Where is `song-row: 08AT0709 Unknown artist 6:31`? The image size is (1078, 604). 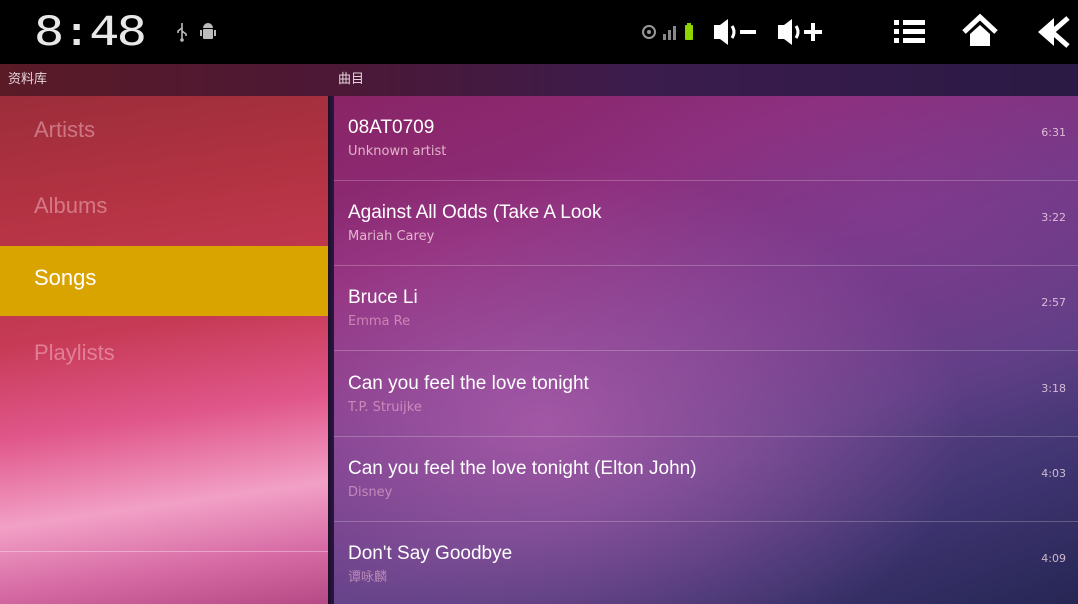 song-row: 08AT0709 Unknown artist 6:31 is located at coordinates (706, 138).